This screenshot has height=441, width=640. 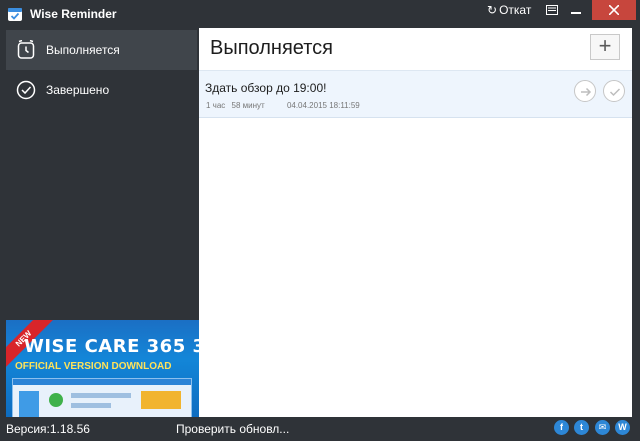 What do you see at coordinates (271, 48) in the screenshot?
I see `page-title: Выполняется` at bounding box center [271, 48].